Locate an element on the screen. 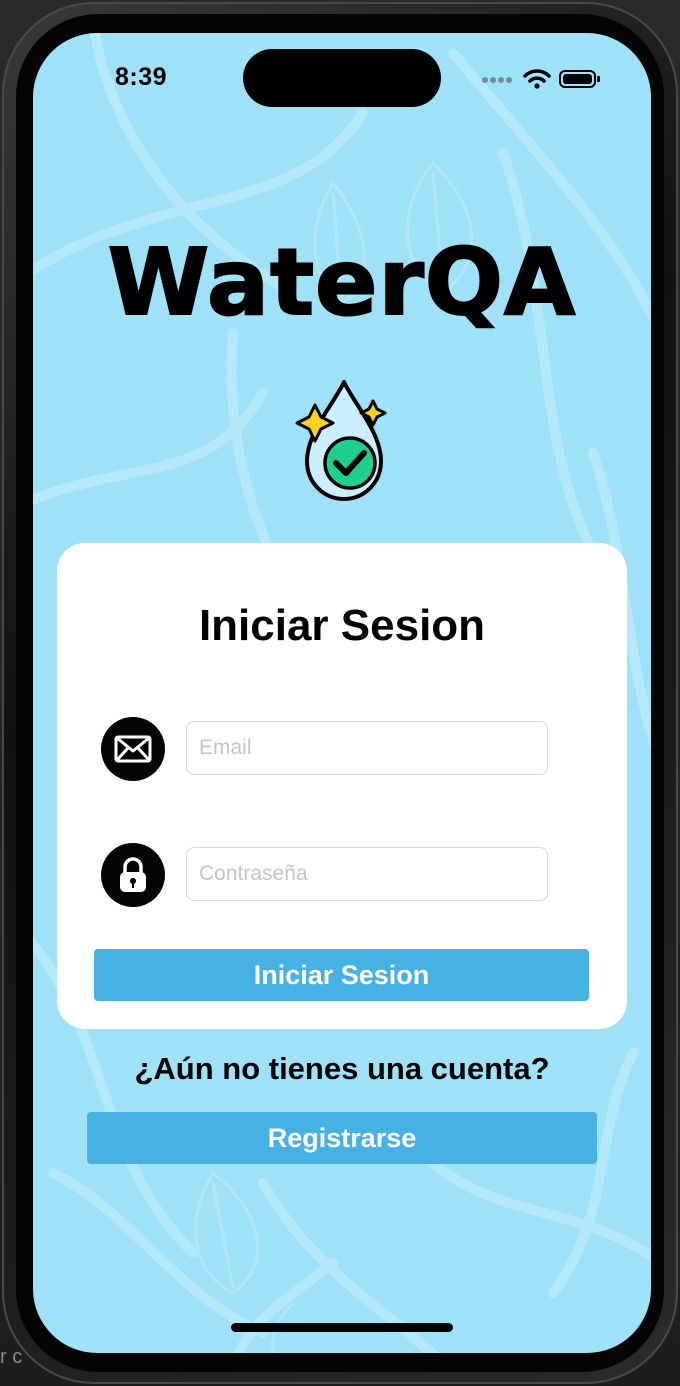 The width and height of the screenshot is (680, 1386). water-drop-check-icon is located at coordinates (341, 440).